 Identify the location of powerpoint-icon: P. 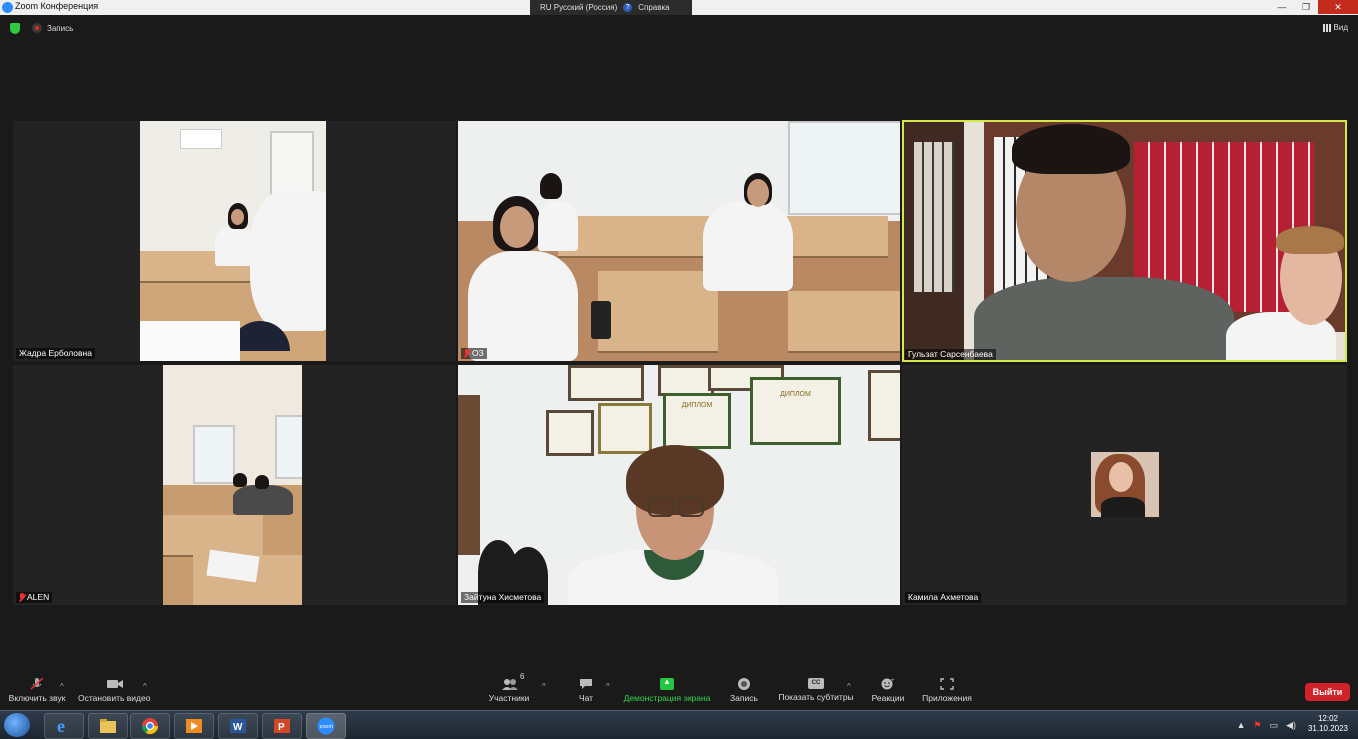
(282, 726).